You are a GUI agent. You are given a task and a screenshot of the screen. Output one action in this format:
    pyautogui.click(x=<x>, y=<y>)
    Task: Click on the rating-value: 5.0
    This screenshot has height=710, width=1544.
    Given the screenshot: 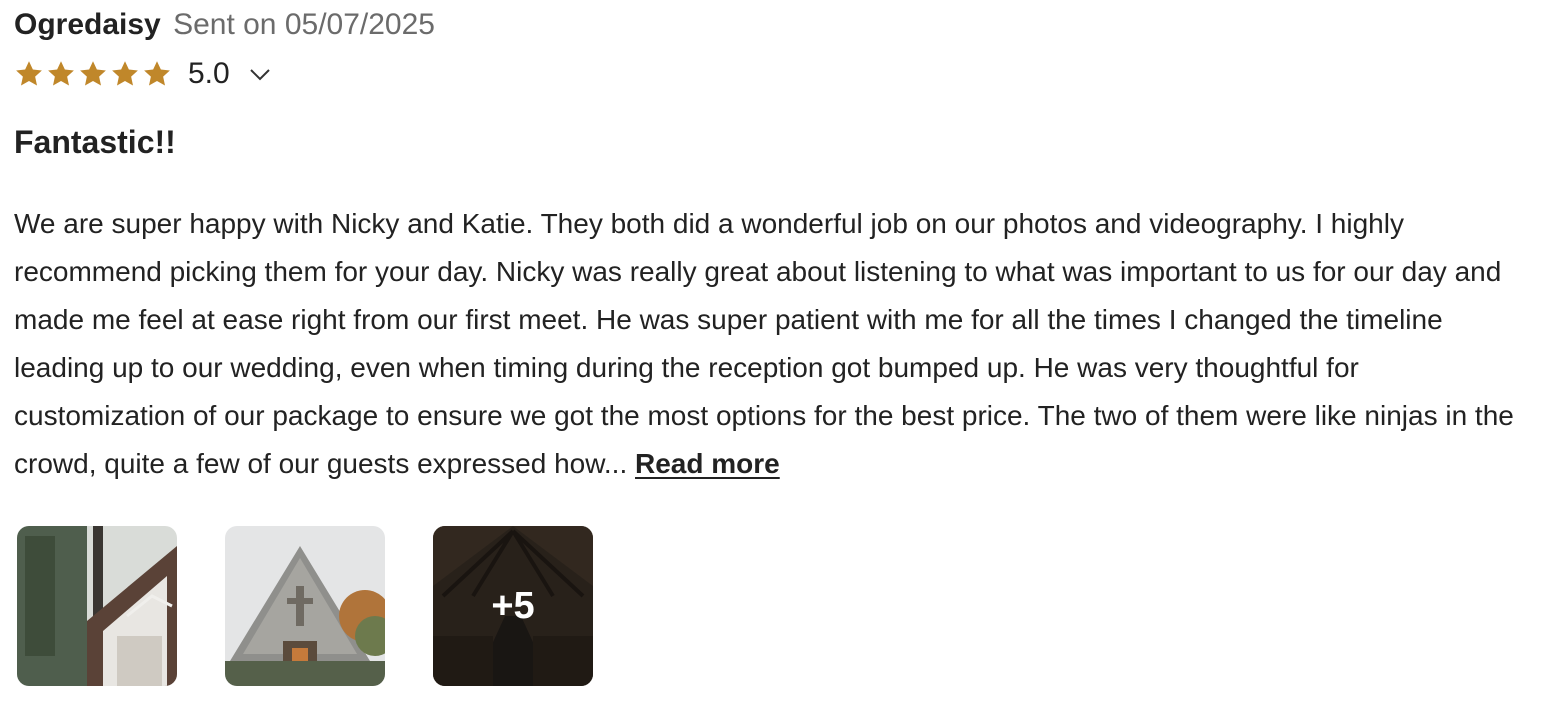 What is the action you would take?
    pyautogui.click(x=209, y=73)
    